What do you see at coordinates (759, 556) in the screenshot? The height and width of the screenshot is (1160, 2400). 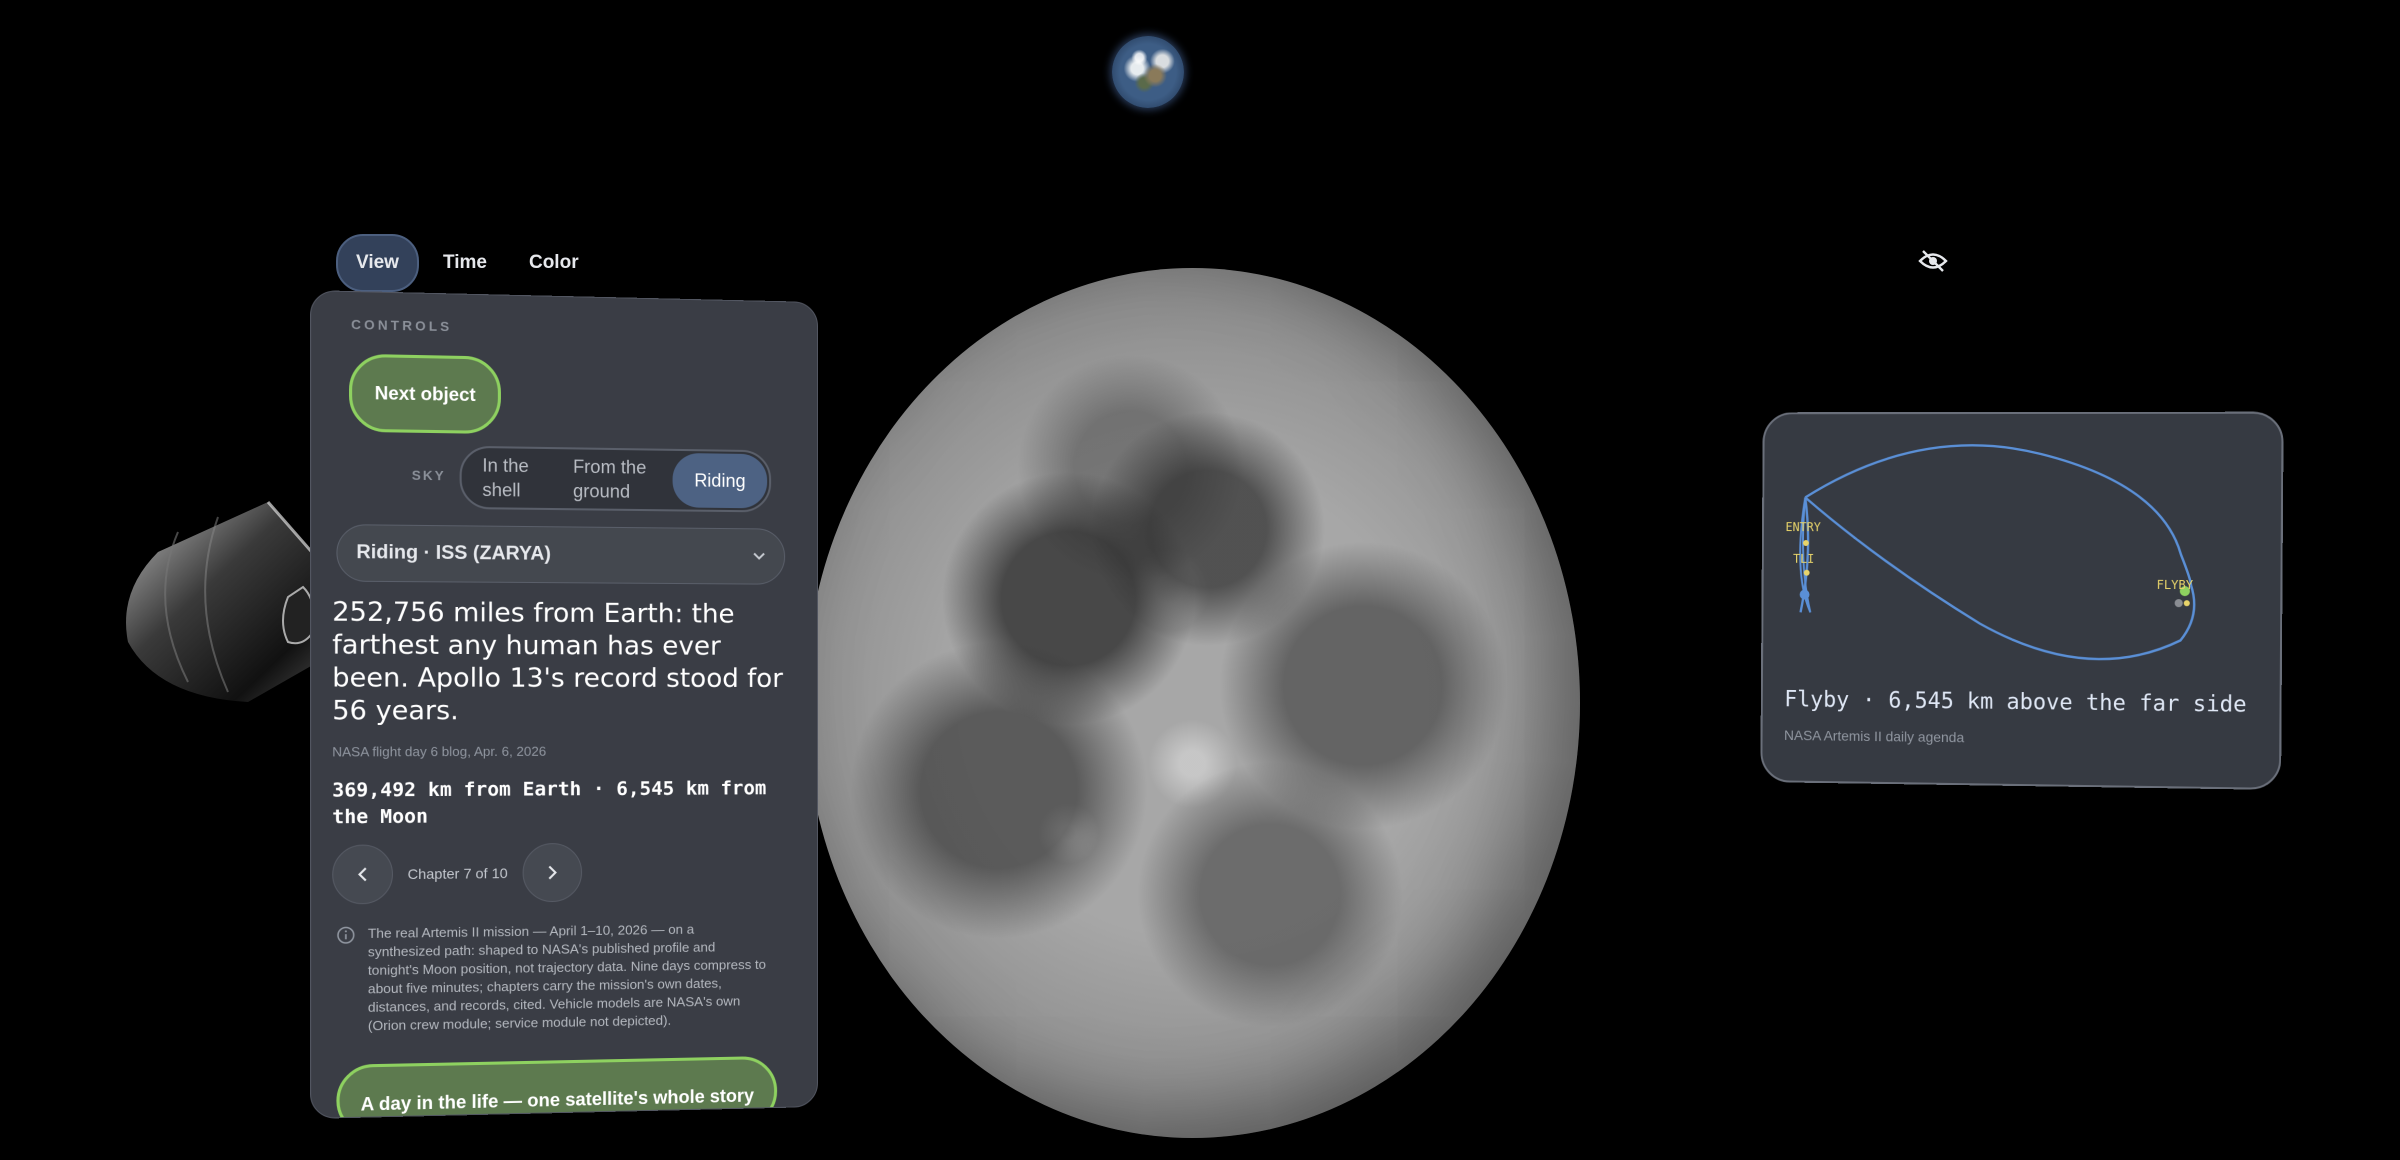 I see `chevron-down-icon` at bounding box center [759, 556].